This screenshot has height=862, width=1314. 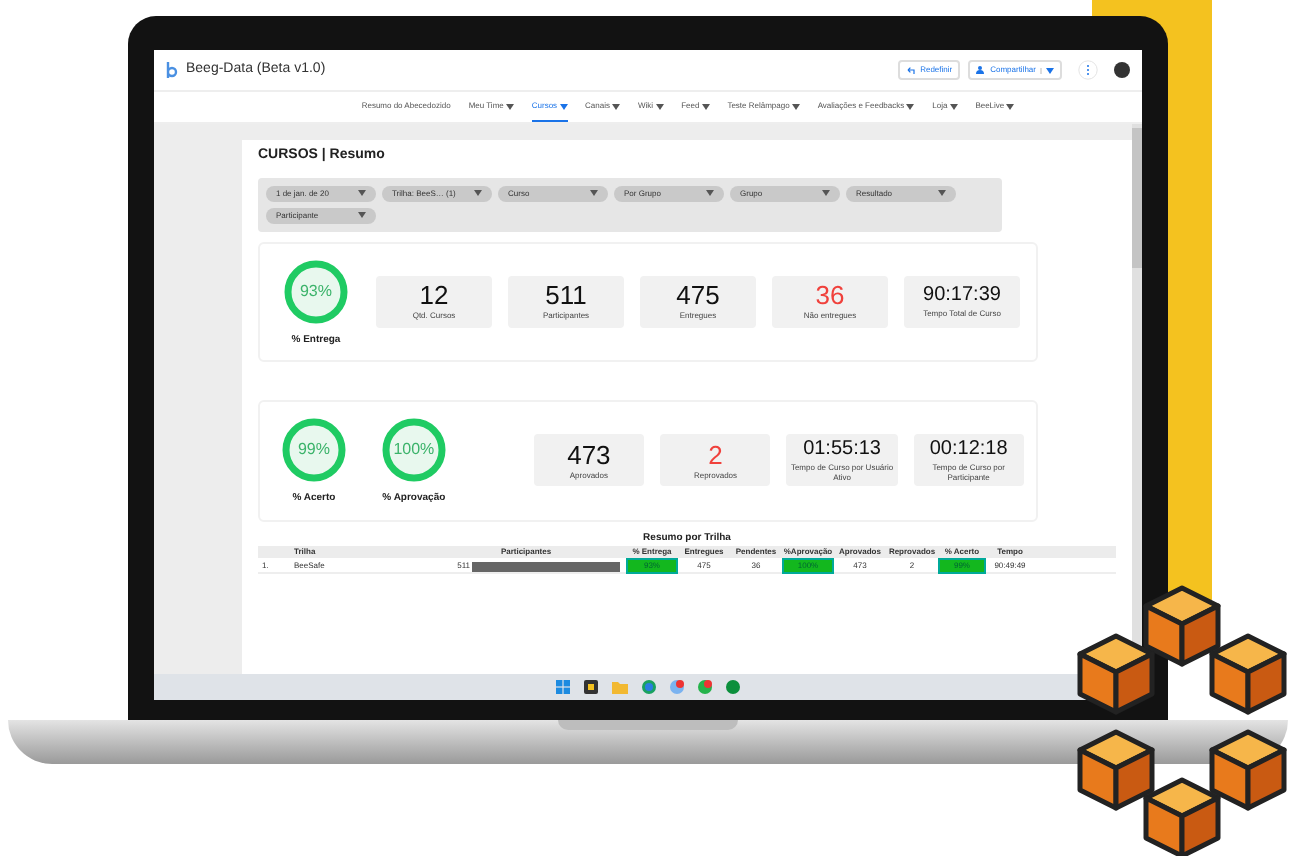 What do you see at coordinates (1122, 70) in the screenshot?
I see `avatar` at bounding box center [1122, 70].